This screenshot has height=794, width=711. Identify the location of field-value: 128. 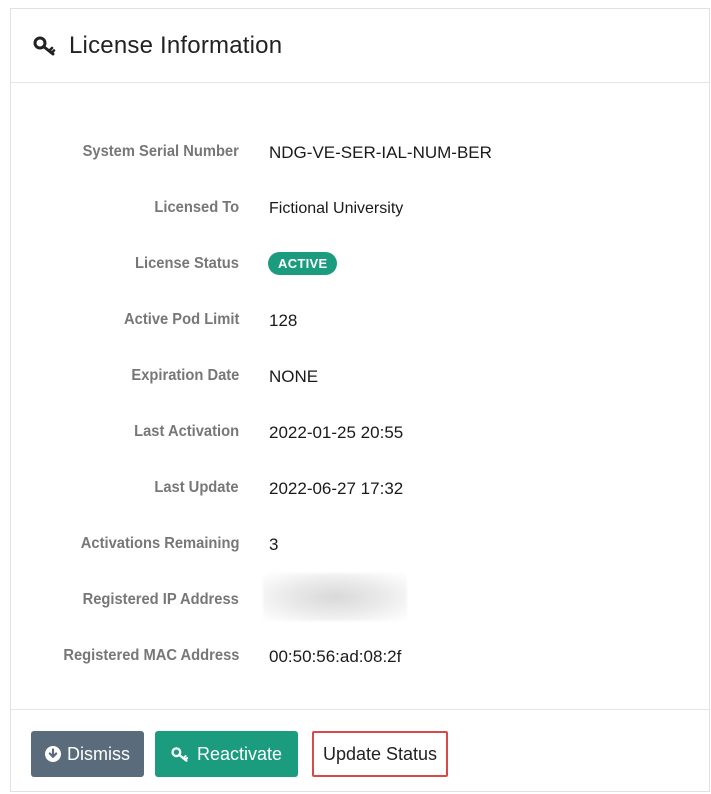
(283, 320).